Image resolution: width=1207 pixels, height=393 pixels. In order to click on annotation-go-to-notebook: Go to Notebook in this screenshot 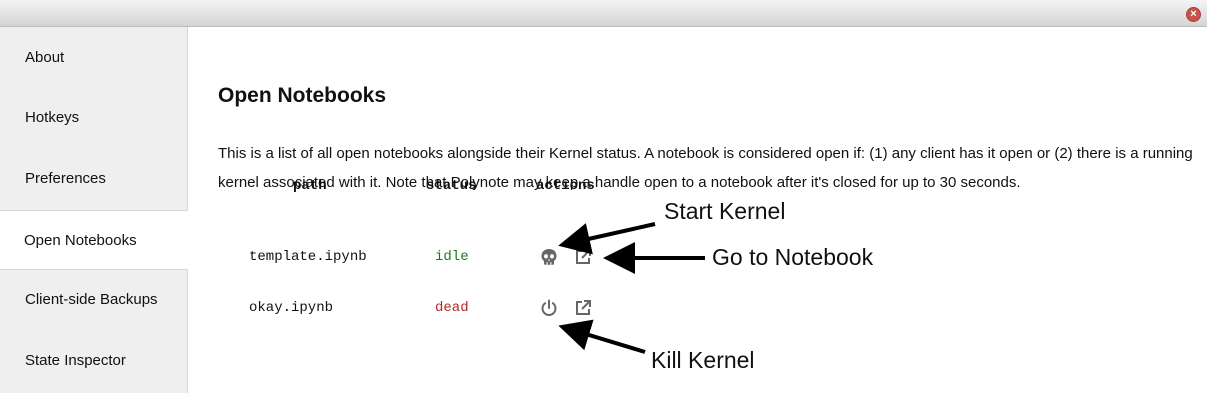, I will do `click(793, 257)`.